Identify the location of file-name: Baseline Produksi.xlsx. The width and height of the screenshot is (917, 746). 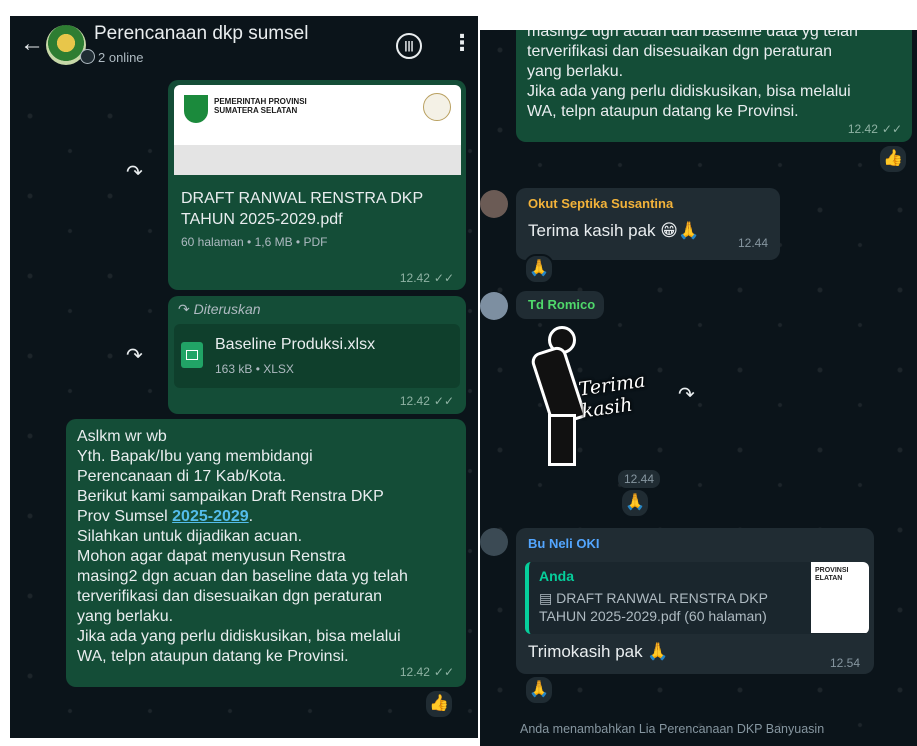
(295, 344).